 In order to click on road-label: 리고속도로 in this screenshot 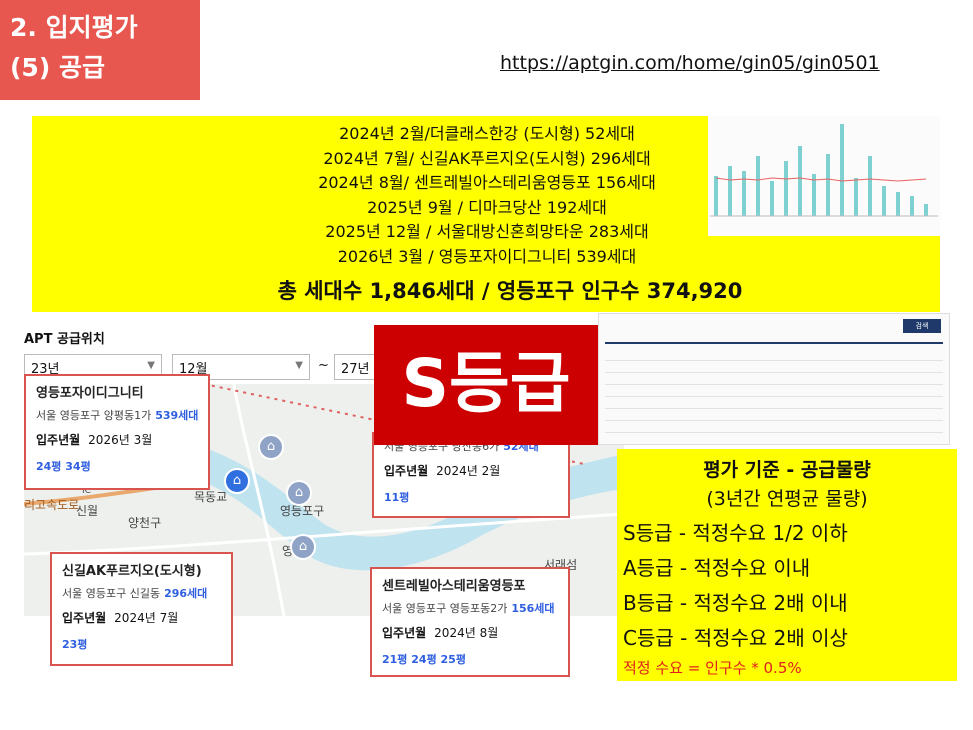, I will do `click(52, 505)`.